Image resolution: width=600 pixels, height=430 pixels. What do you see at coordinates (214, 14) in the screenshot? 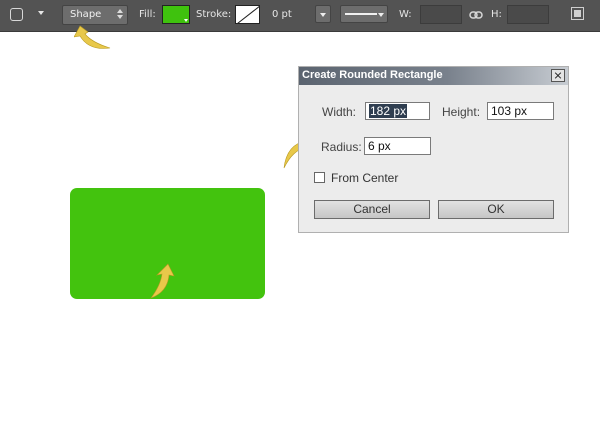
I see `stroke-label: Stroke:` at bounding box center [214, 14].